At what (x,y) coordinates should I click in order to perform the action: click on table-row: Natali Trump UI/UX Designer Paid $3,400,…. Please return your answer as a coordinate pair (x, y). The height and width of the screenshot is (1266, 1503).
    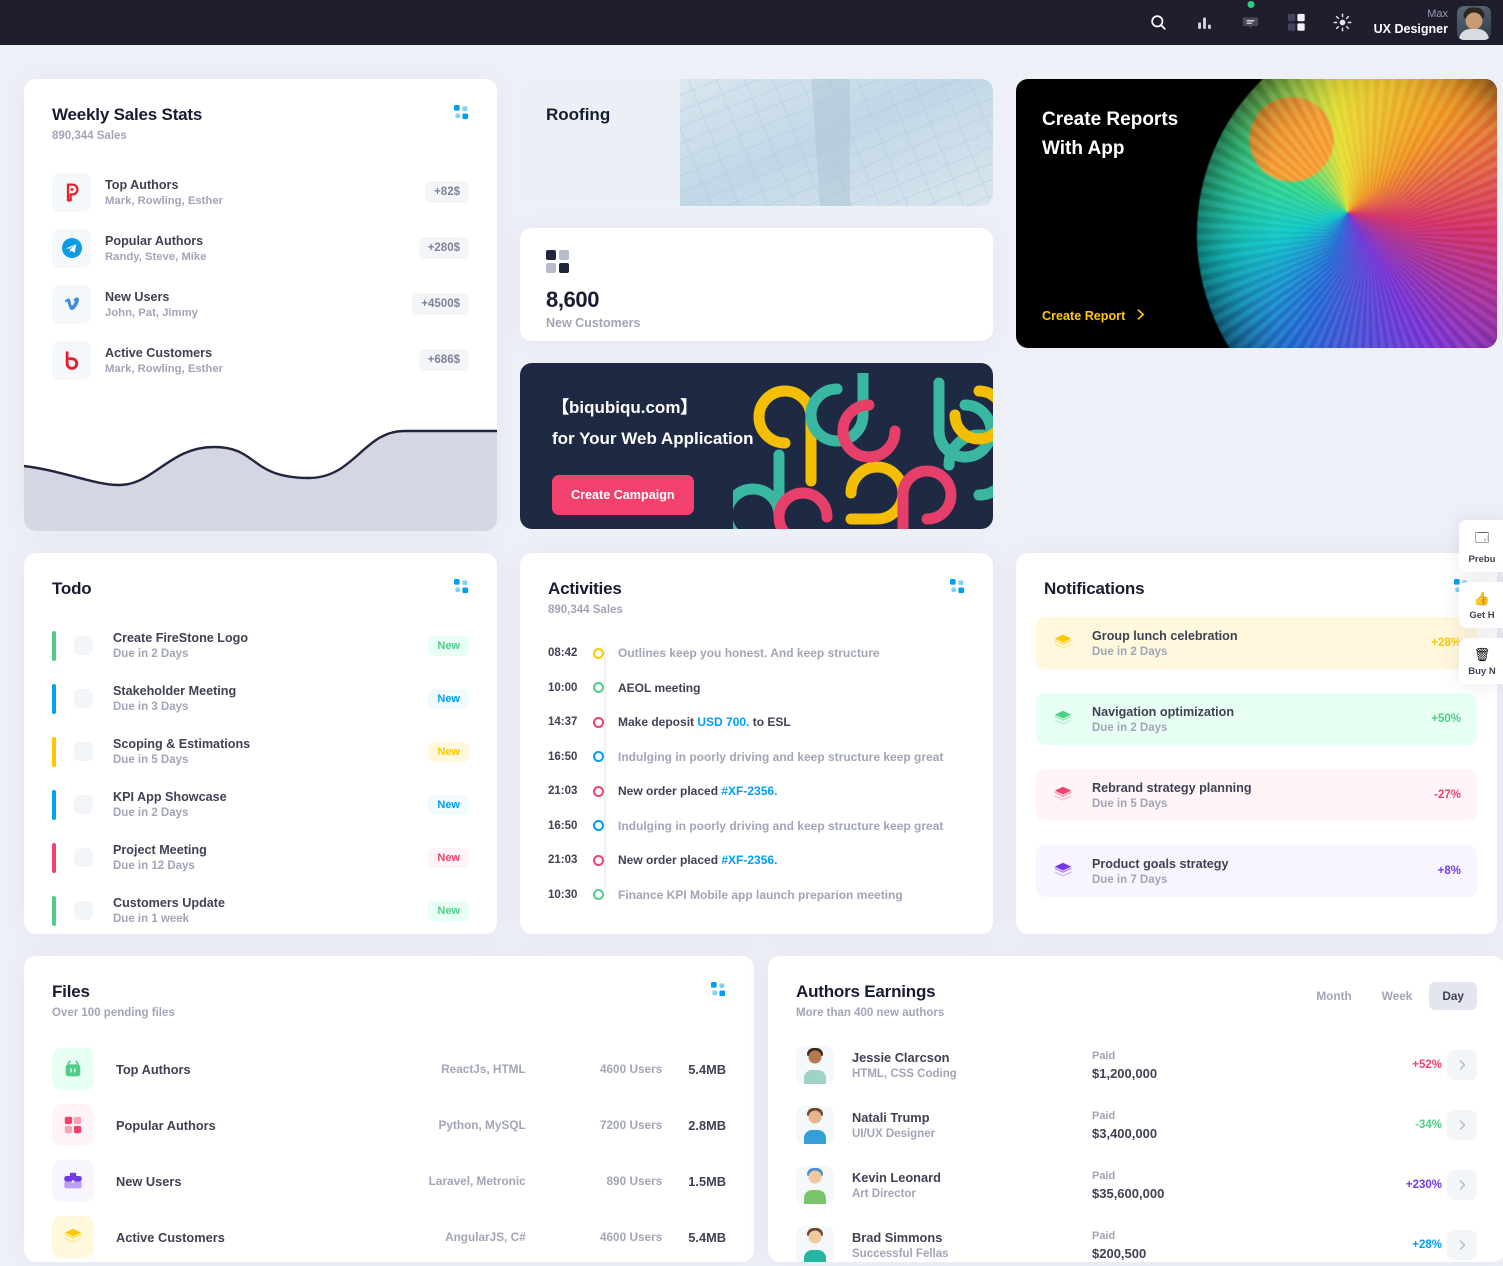
    Looking at the image, I should click on (1136, 1125).